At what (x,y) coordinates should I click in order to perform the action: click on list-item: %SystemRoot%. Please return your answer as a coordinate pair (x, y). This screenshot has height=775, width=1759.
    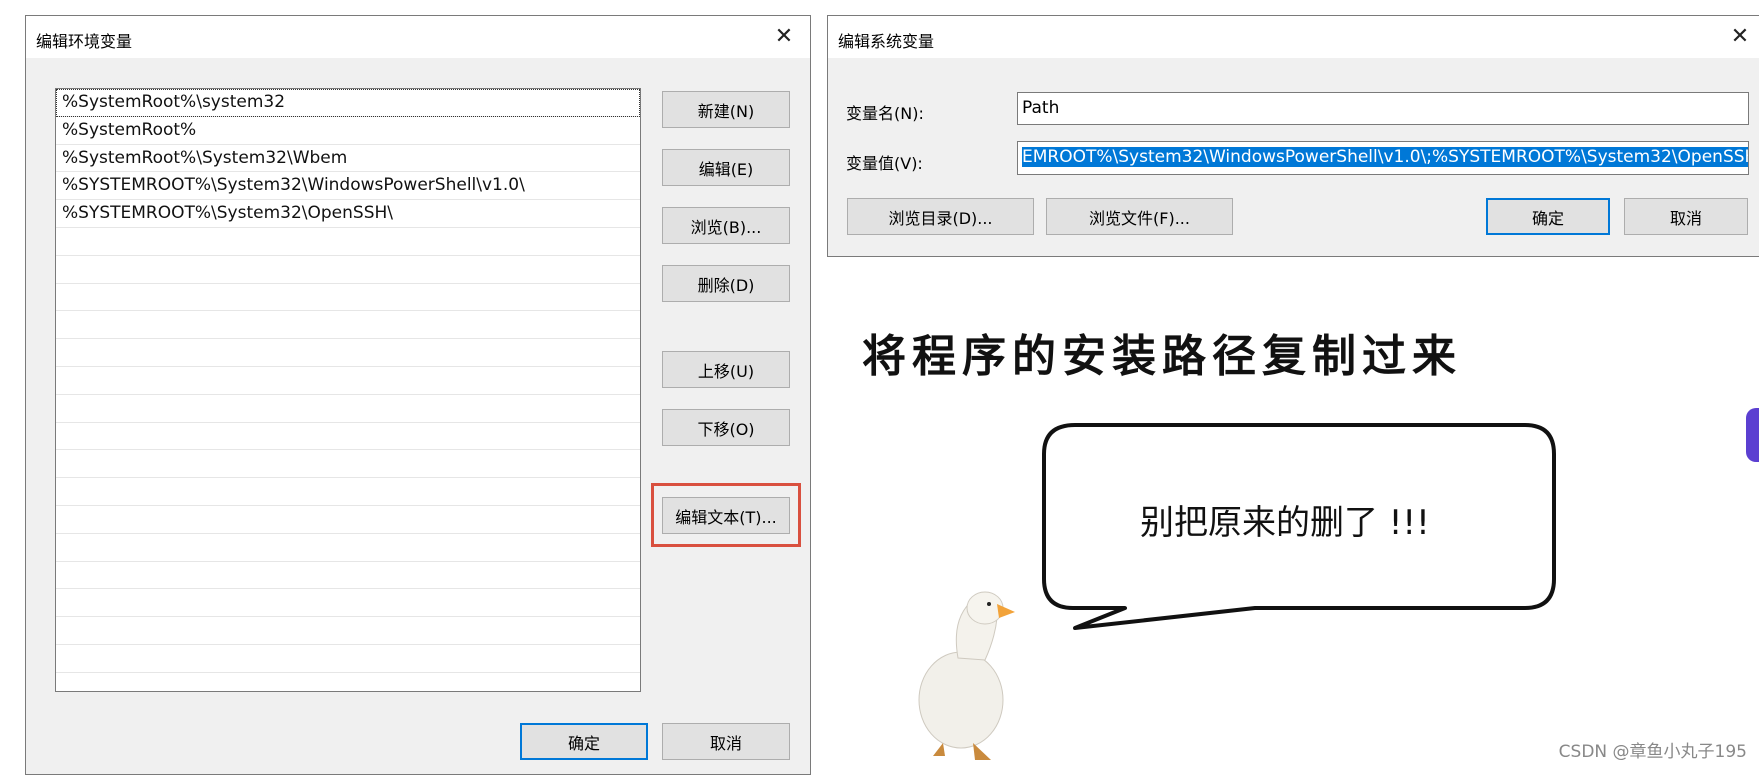
    Looking at the image, I should click on (348, 131).